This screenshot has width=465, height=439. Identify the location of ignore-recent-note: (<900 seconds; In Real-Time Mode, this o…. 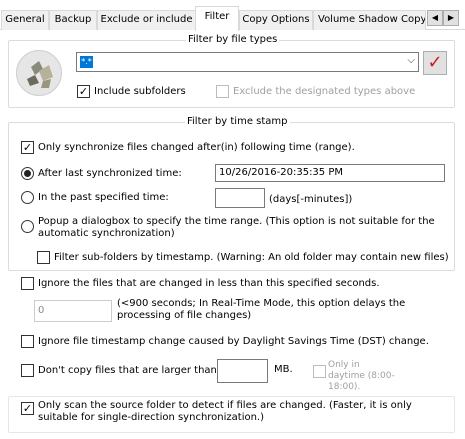
(261, 309).